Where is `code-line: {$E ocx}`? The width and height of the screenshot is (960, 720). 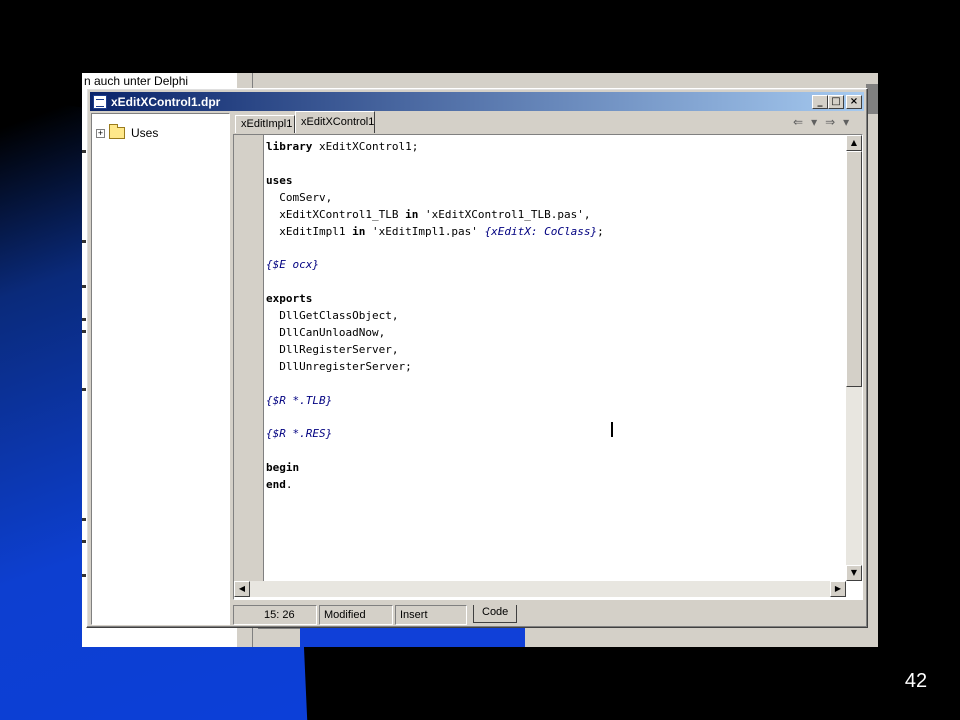 code-line: {$E ocx} is located at coordinates (435, 265).